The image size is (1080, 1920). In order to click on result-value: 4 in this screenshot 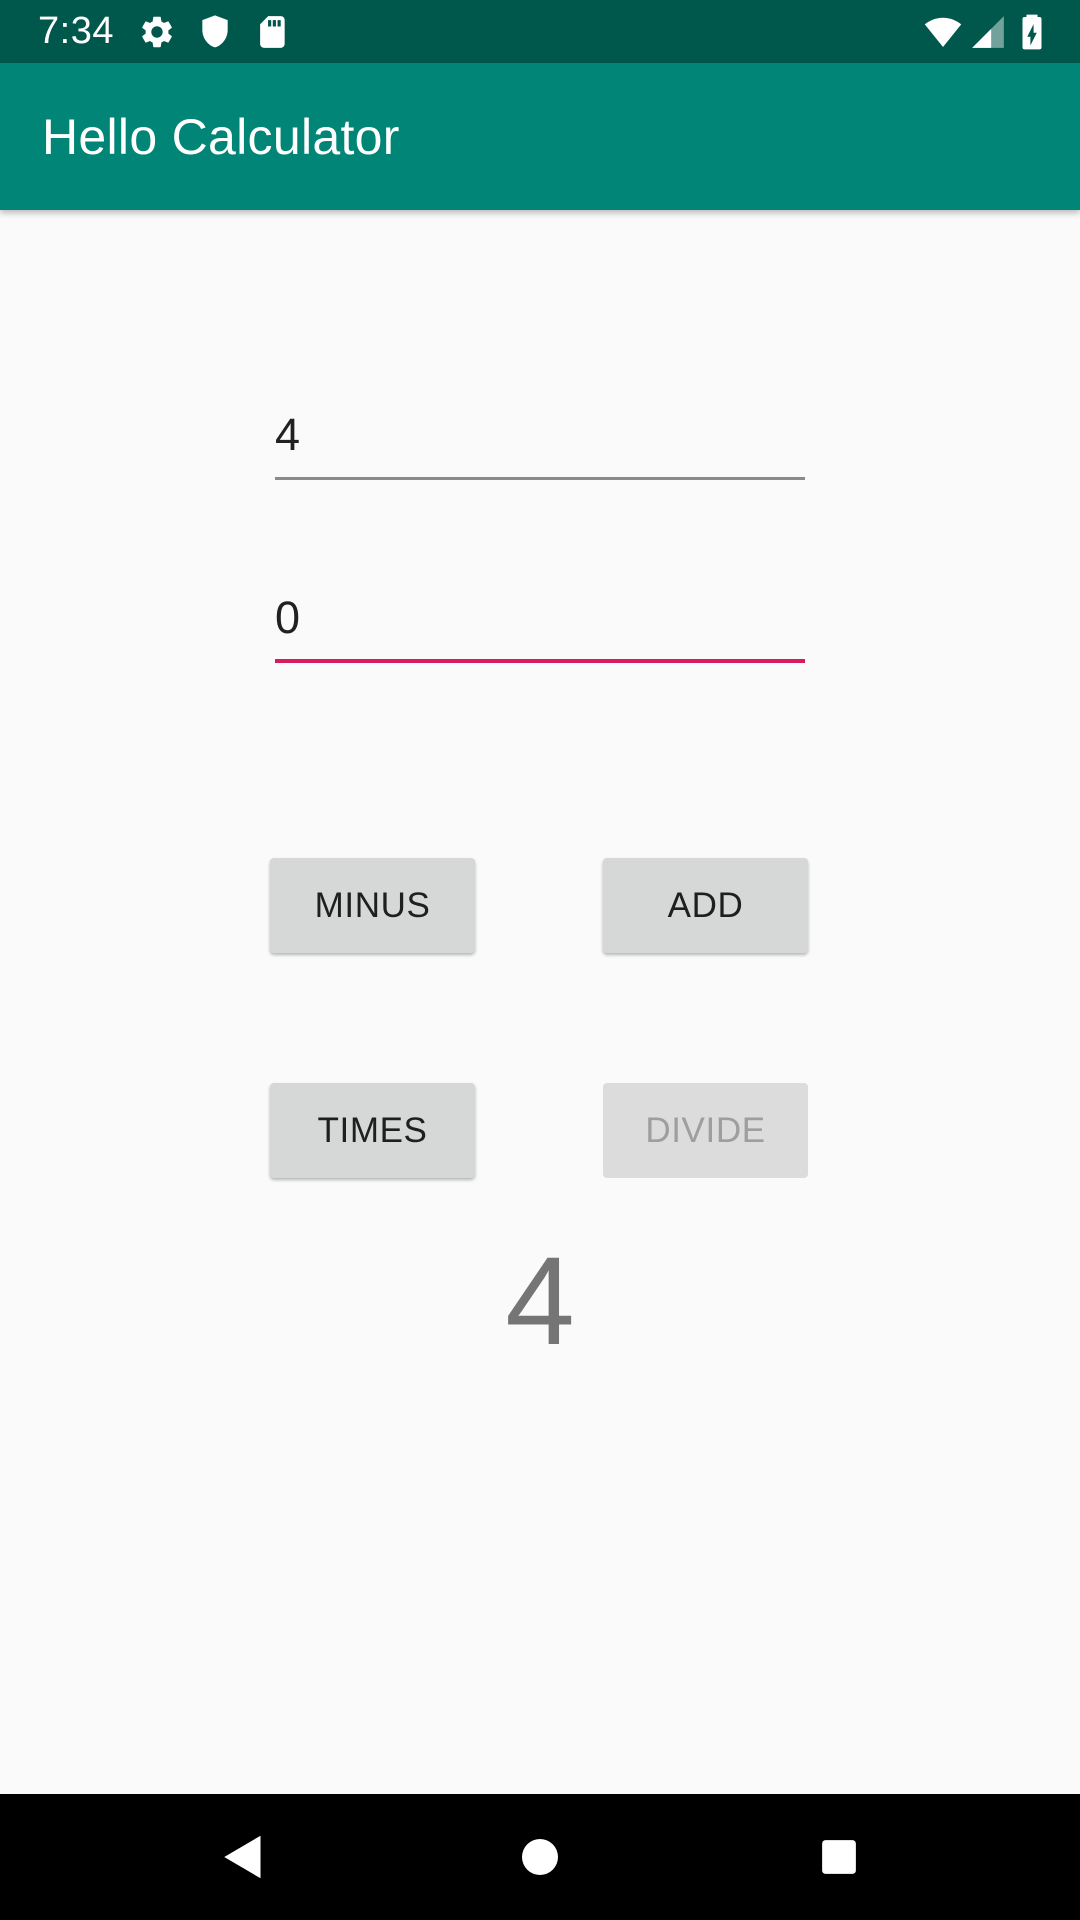, I will do `click(540, 1301)`.